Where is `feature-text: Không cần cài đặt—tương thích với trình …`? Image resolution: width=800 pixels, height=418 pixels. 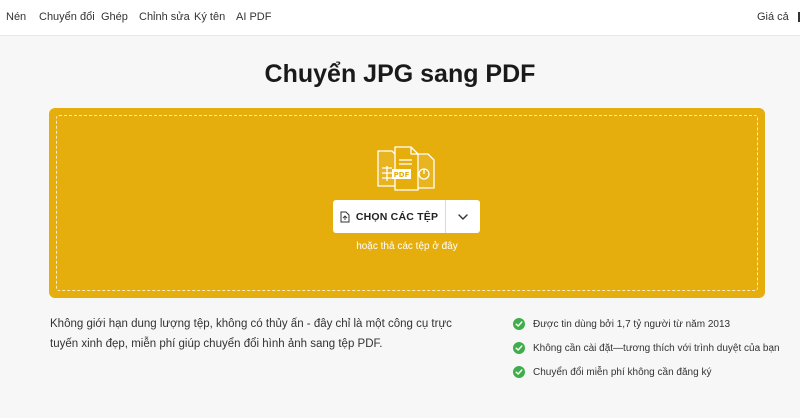
feature-text: Không cần cài đặt—tương thích với trình … is located at coordinates (656, 348).